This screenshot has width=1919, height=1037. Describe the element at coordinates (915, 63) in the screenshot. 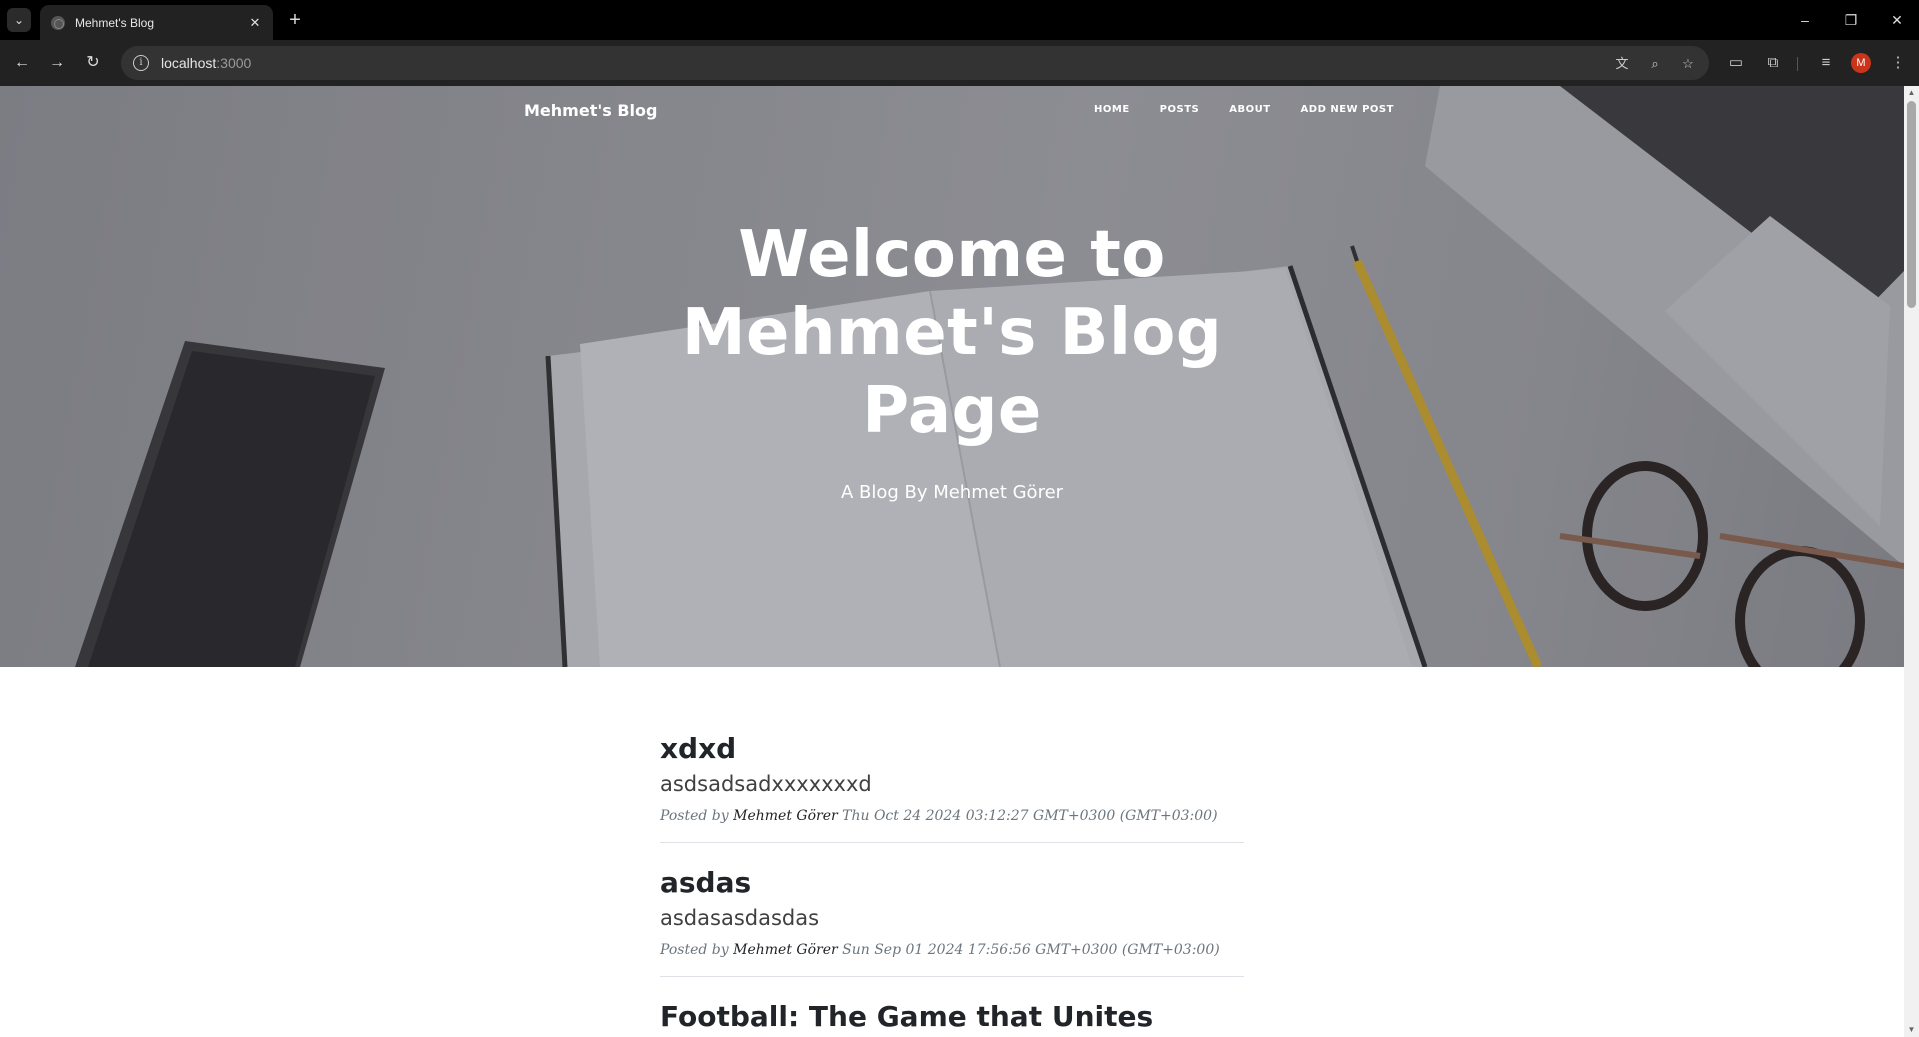

I see `address-bar: i localhost:3000 文 ⌕ ☆` at that location.